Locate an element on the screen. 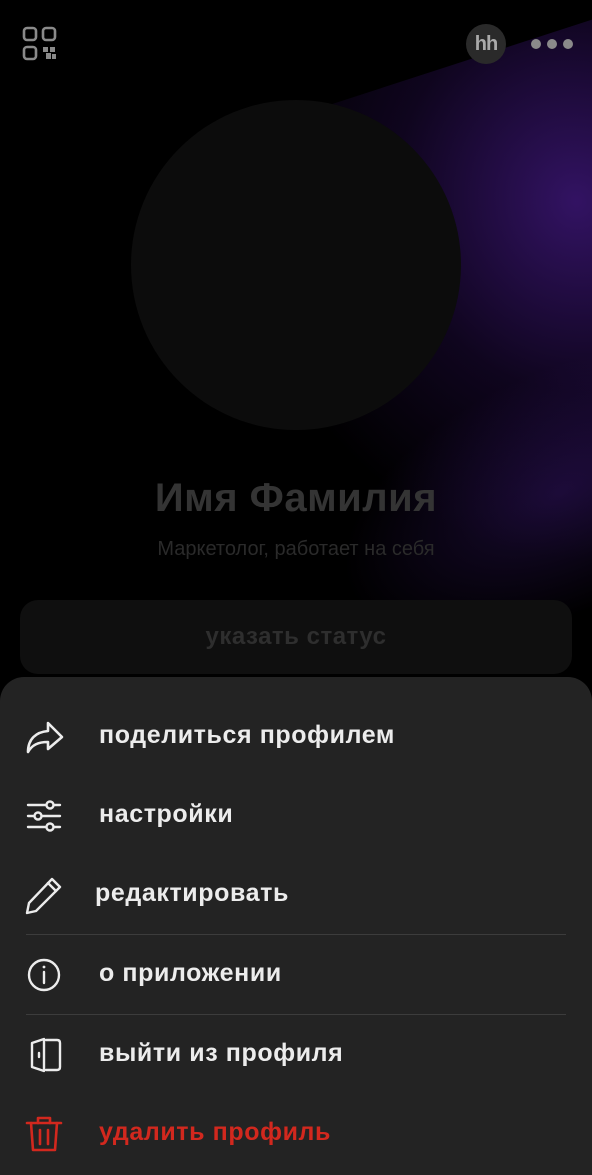 The height and width of the screenshot is (1175, 592). logout-item: выйти из профиля is located at coordinates (296, 1053).